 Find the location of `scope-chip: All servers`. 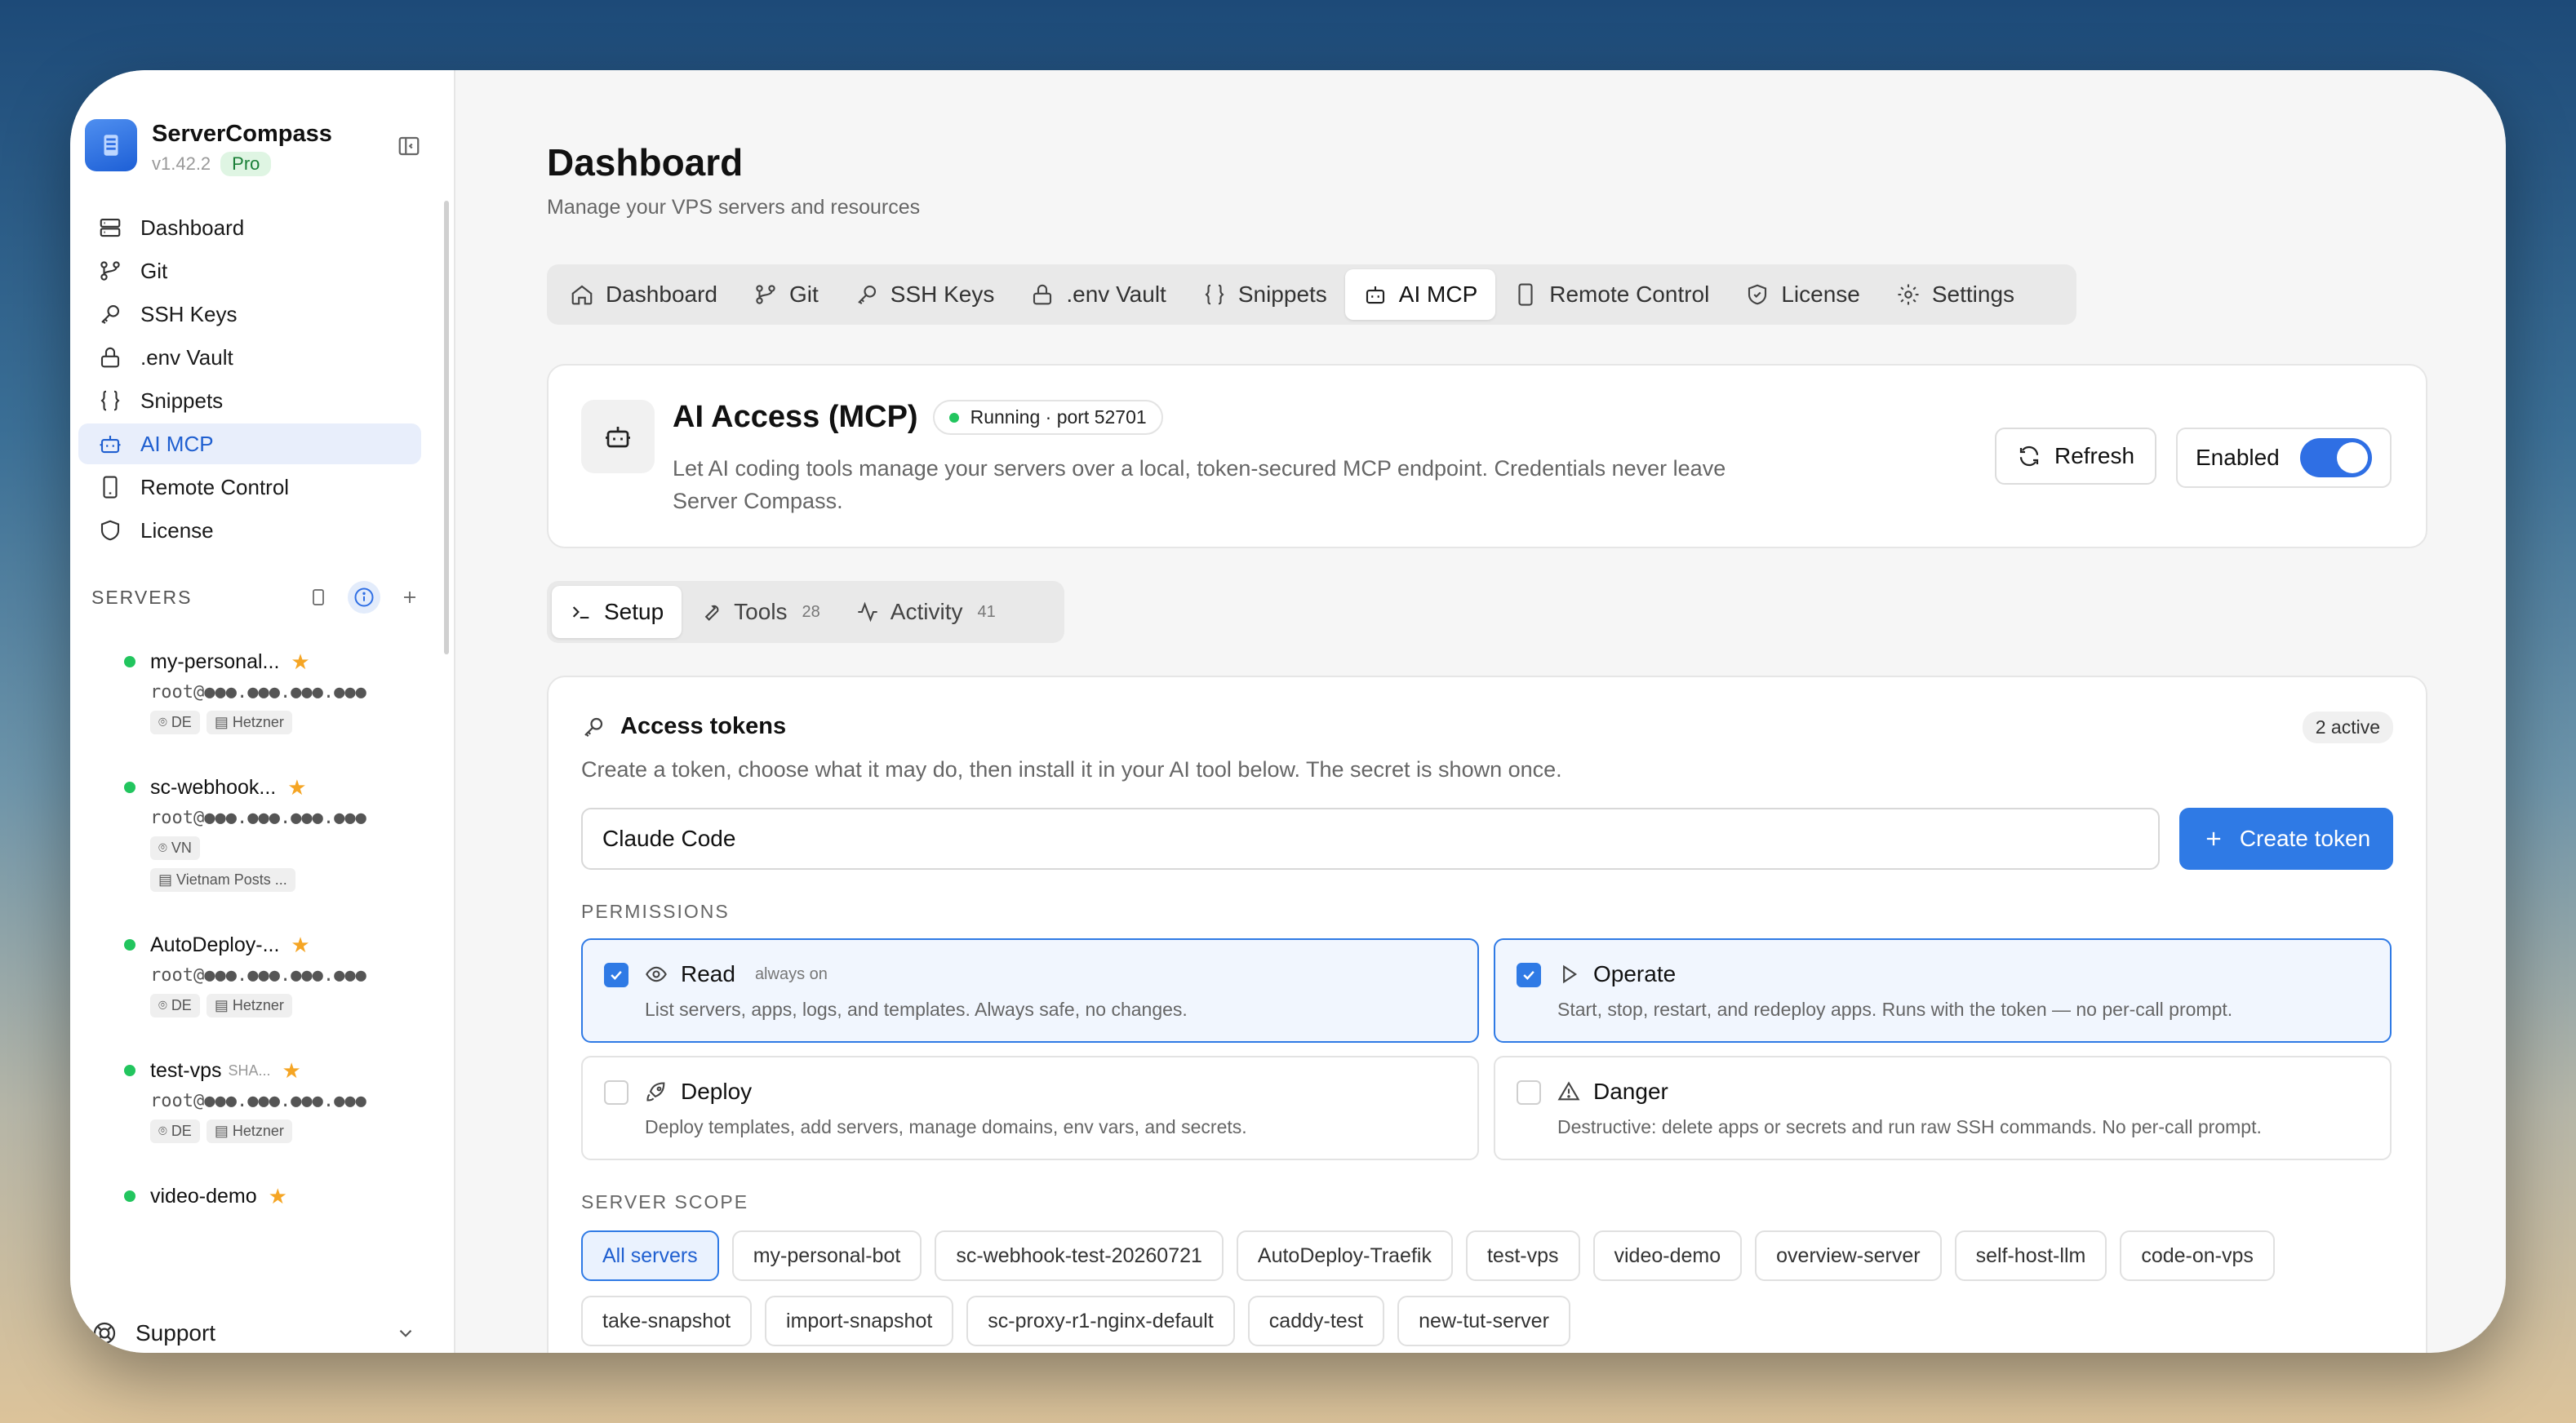

scope-chip: All servers is located at coordinates (650, 1255).